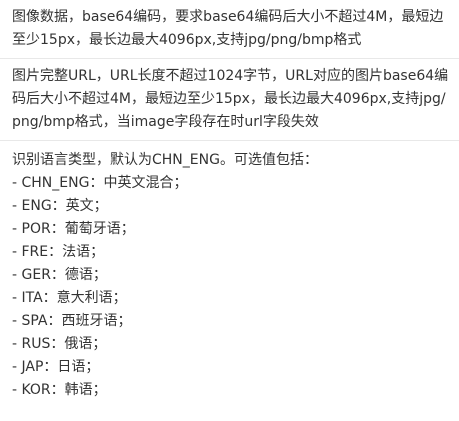  What do you see at coordinates (56, 367) in the screenshot?
I see `language-option-jap: - JAP：日语；` at bounding box center [56, 367].